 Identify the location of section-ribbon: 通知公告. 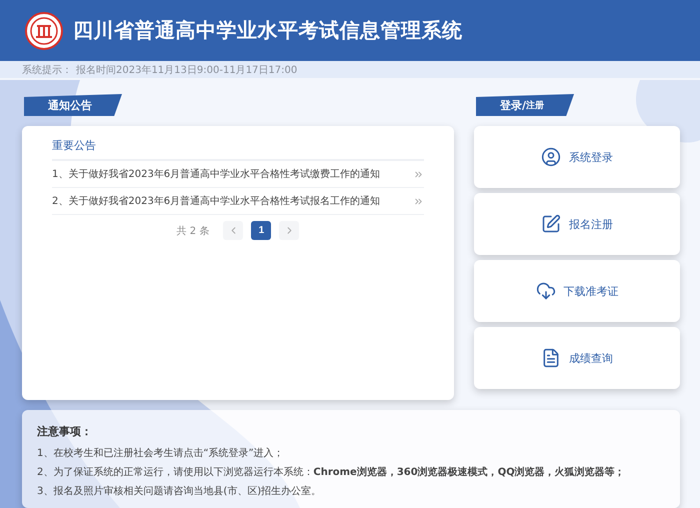
(73, 105).